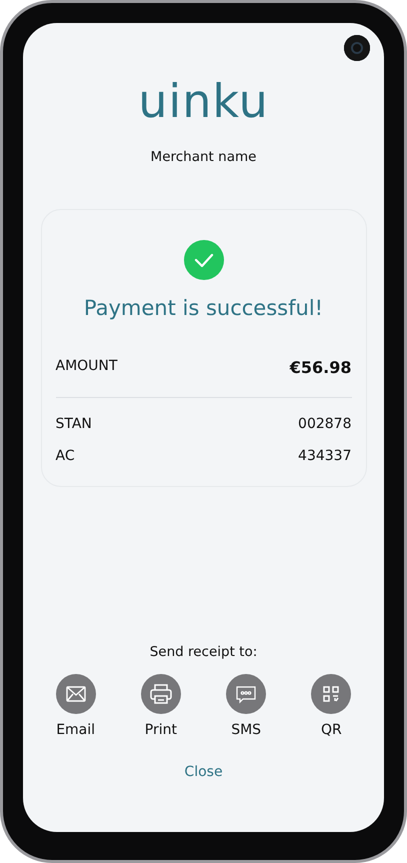  What do you see at coordinates (331, 694) in the screenshot?
I see `qr-code-icon` at bounding box center [331, 694].